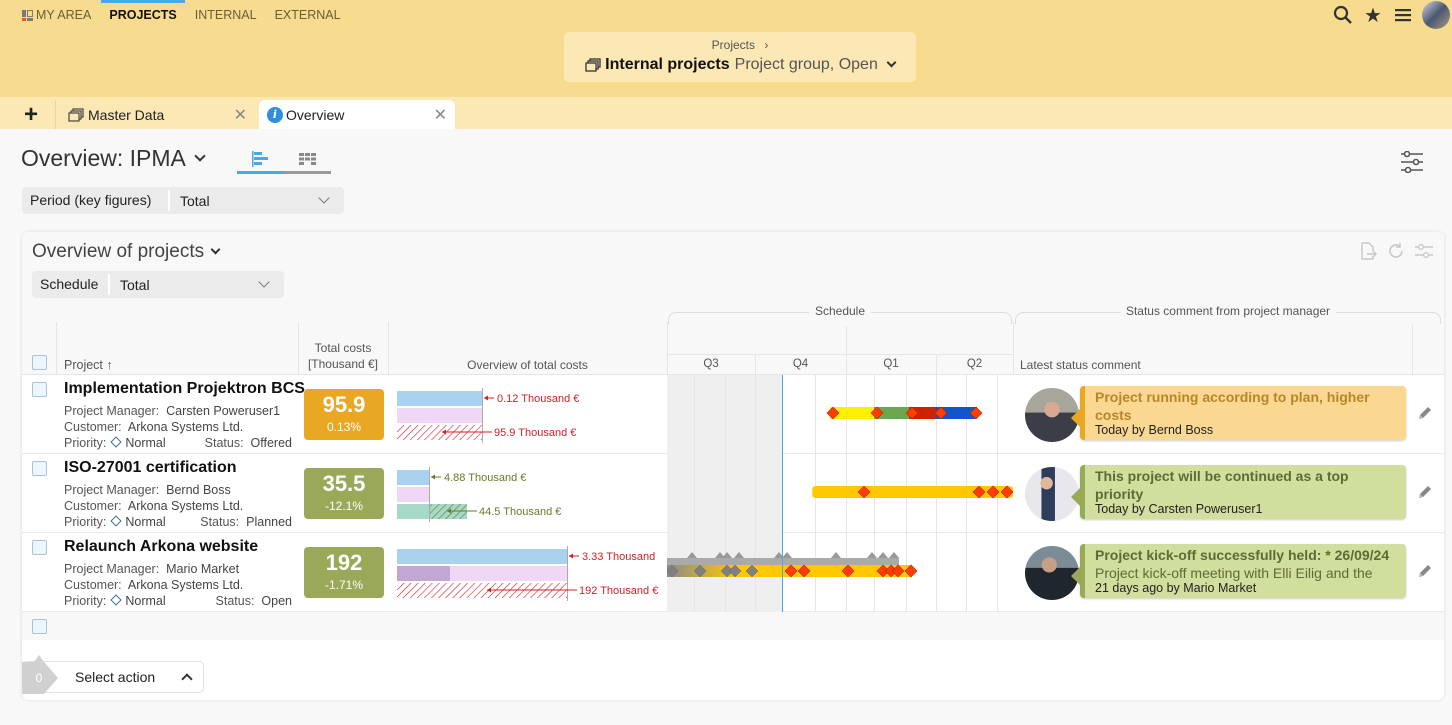 The width and height of the screenshot is (1452, 725). I want to click on nav-external: EXTERNAL, so click(308, 15).